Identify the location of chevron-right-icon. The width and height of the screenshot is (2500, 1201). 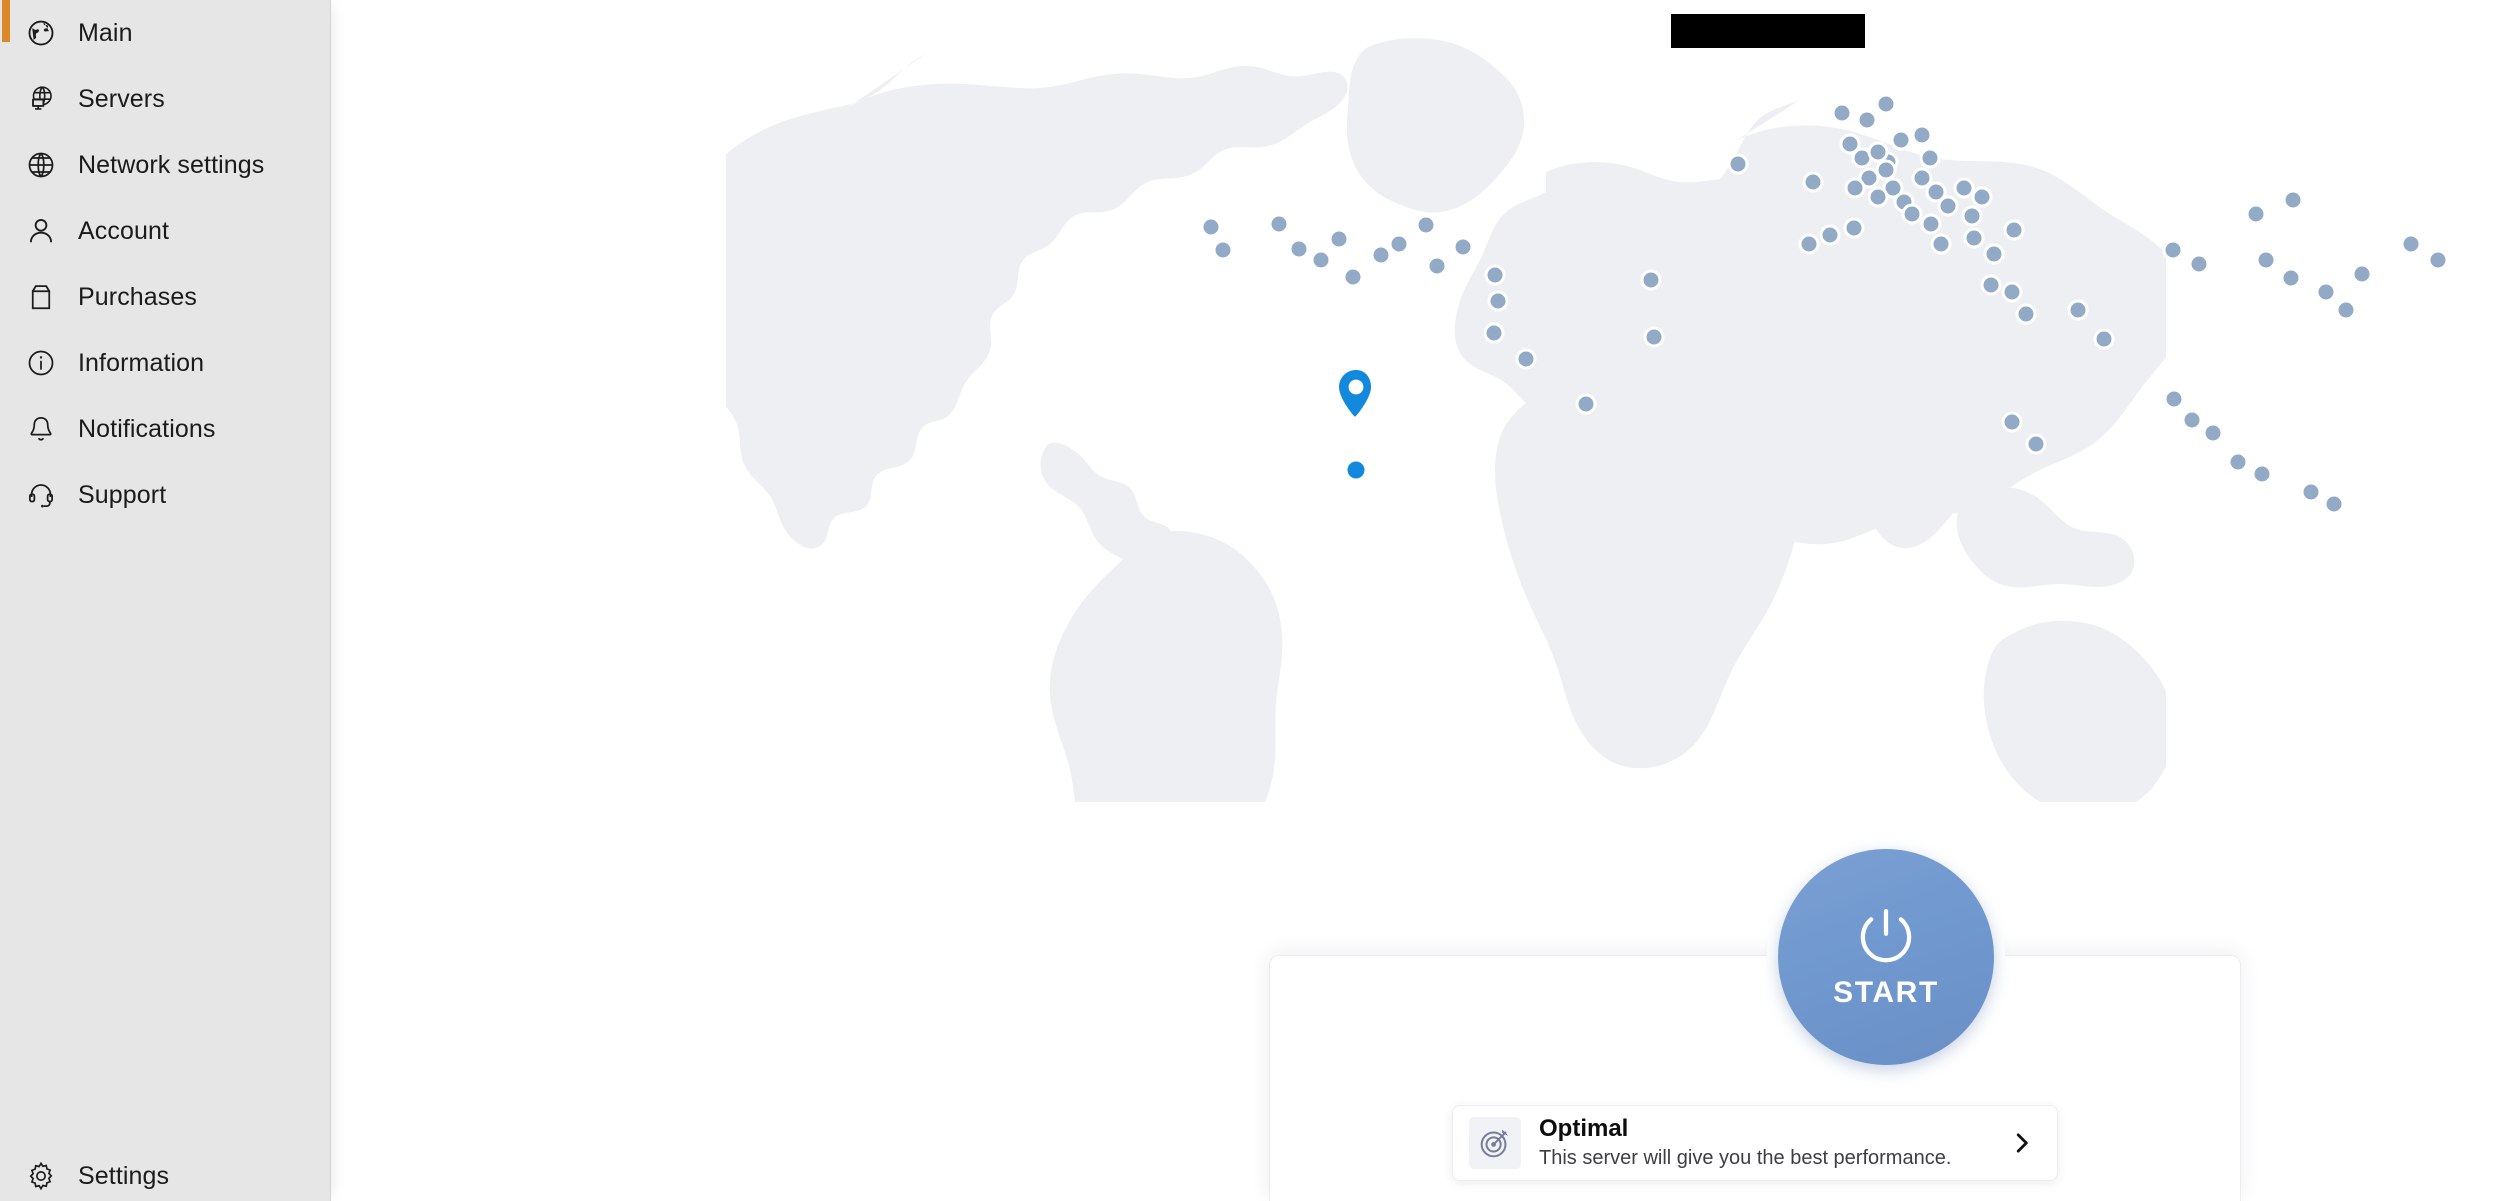
(2022, 1143).